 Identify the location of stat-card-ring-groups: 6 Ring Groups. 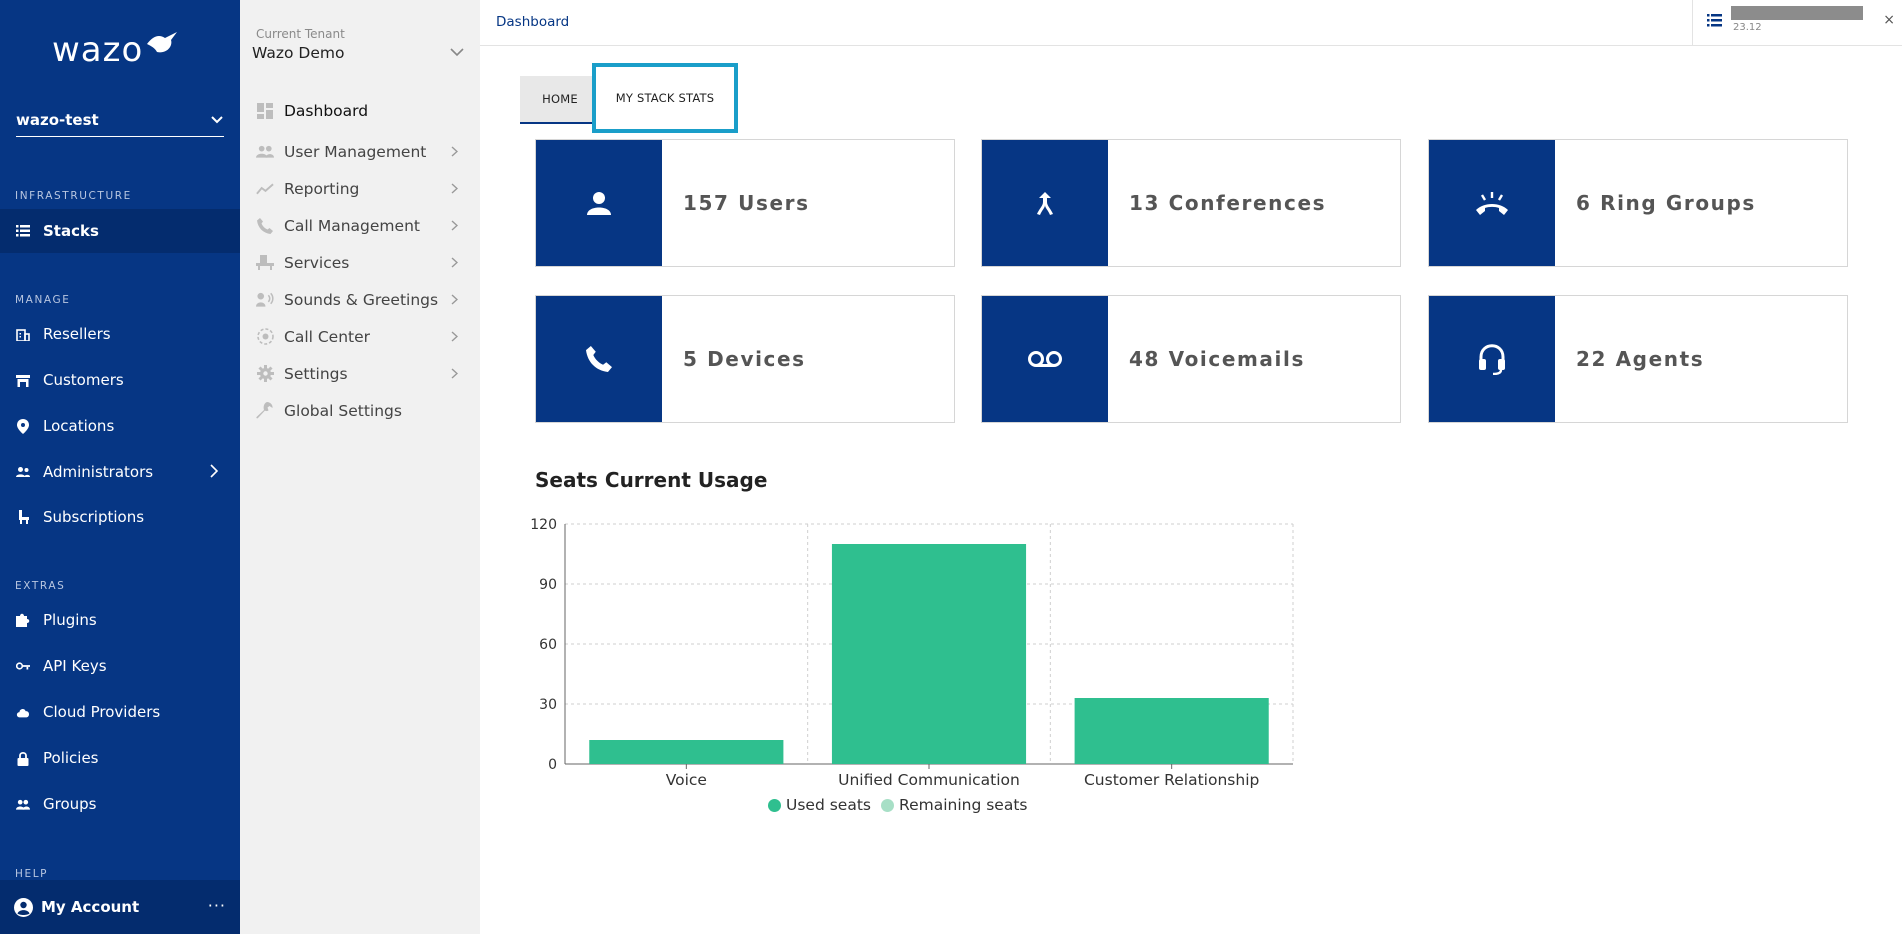
(1638, 203).